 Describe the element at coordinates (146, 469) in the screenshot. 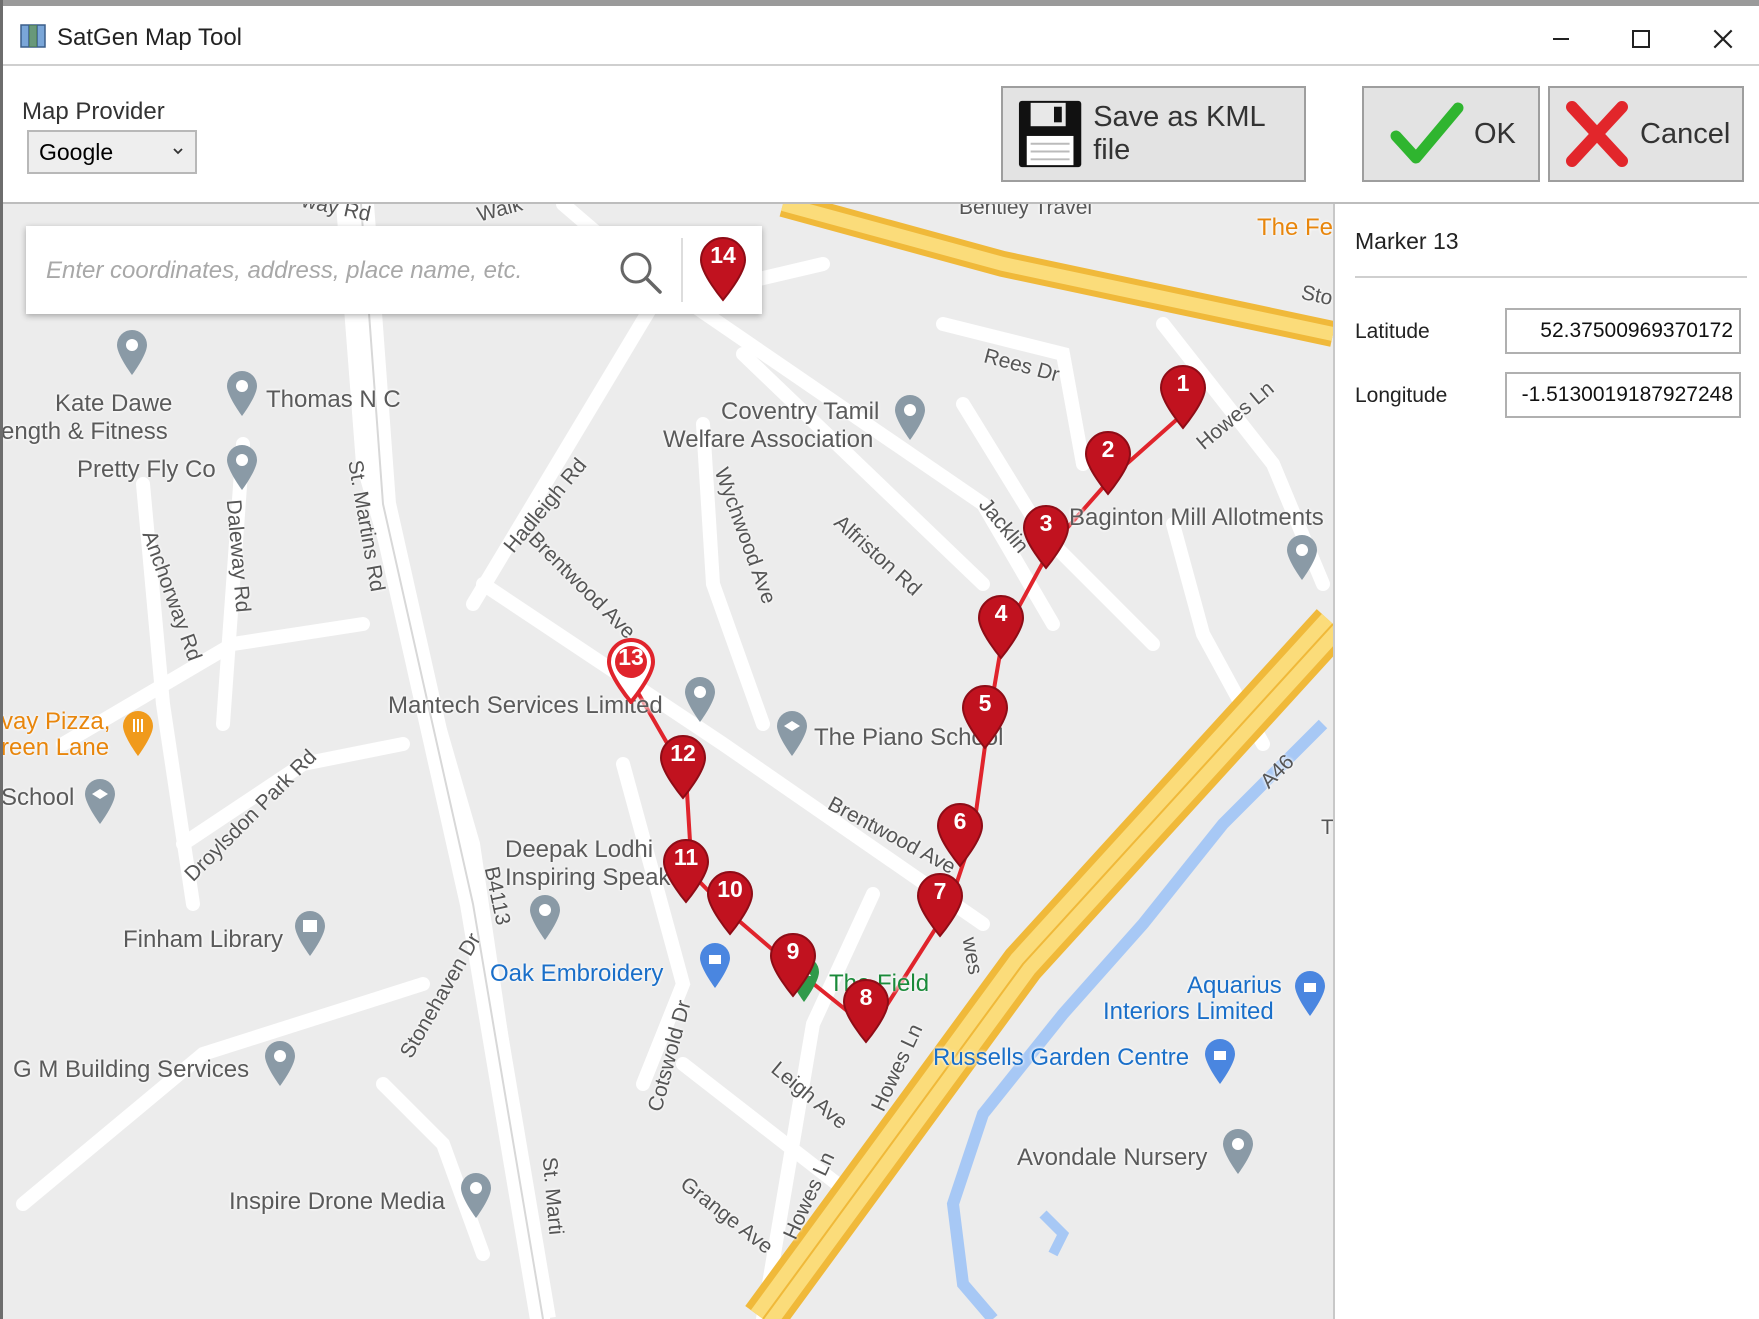

I see `map-label-prettyfly: Pretty Fly Co` at that location.